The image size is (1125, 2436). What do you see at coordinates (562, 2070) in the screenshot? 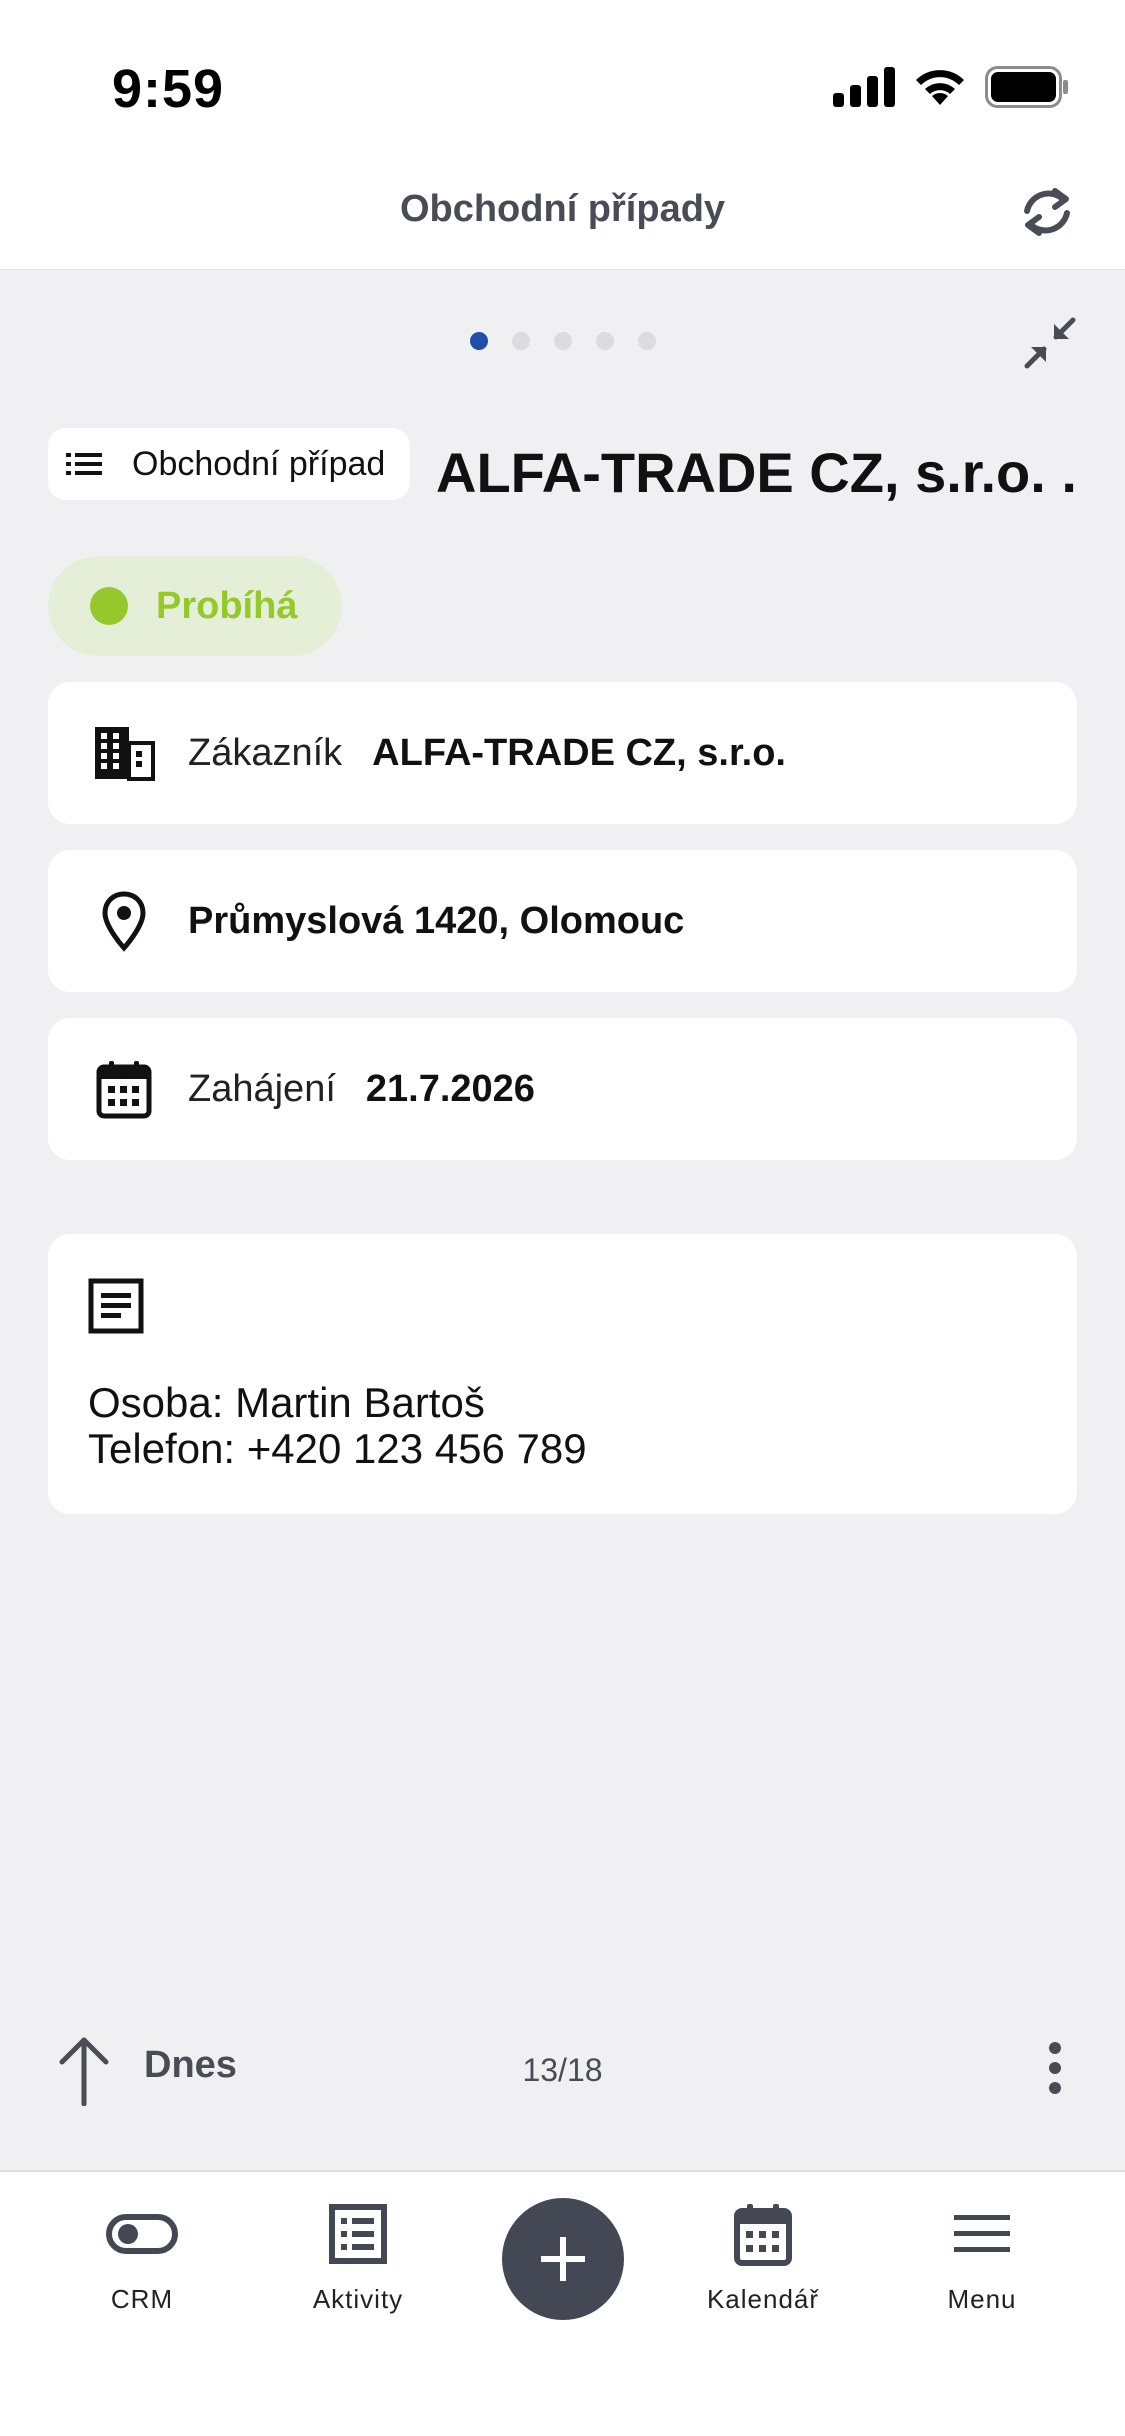
I see `record-counter: 13/18` at bounding box center [562, 2070].